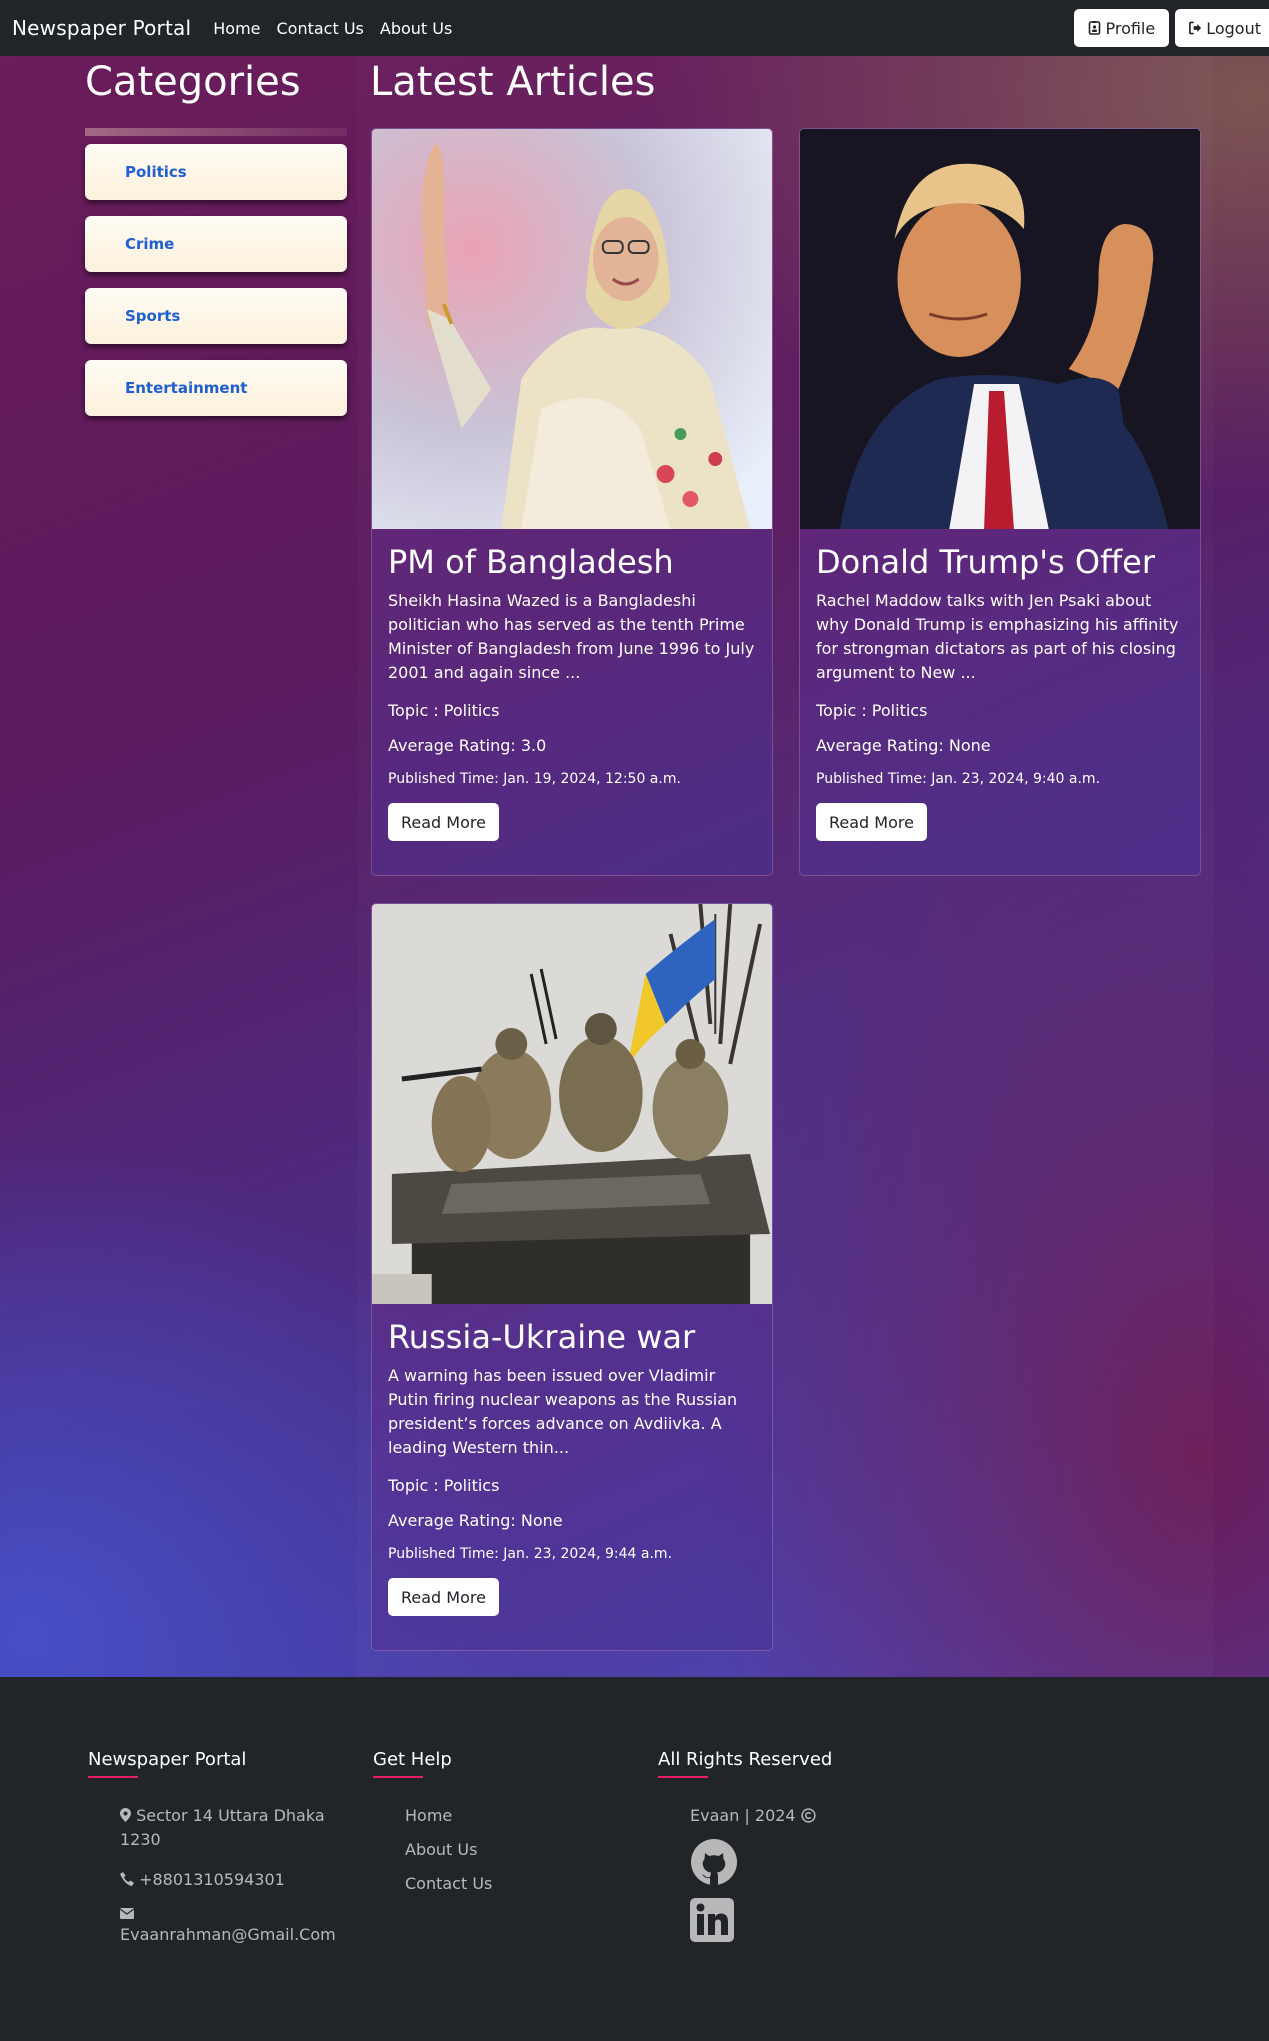 This screenshot has width=1269, height=2041. What do you see at coordinates (125, 1815) in the screenshot?
I see `map-marker-icon` at bounding box center [125, 1815].